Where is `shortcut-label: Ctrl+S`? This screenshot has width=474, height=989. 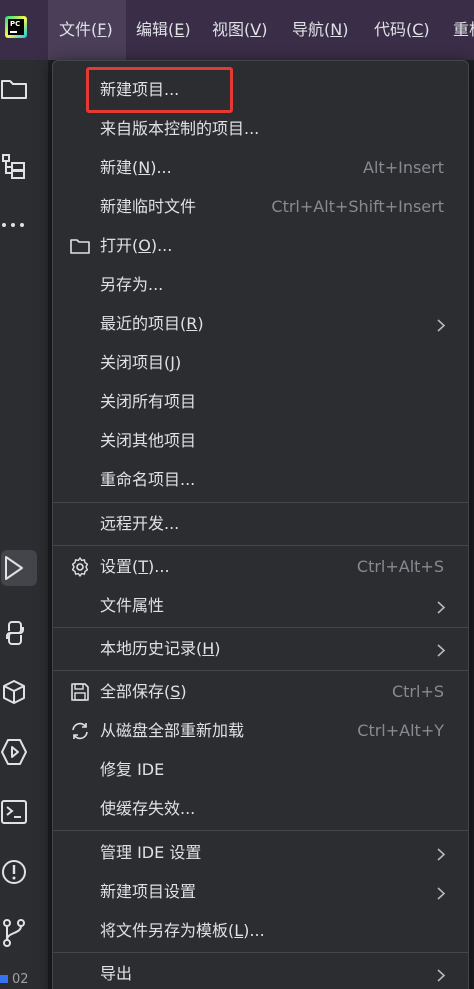
shortcut-label: Ctrl+S is located at coordinates (417, 691).